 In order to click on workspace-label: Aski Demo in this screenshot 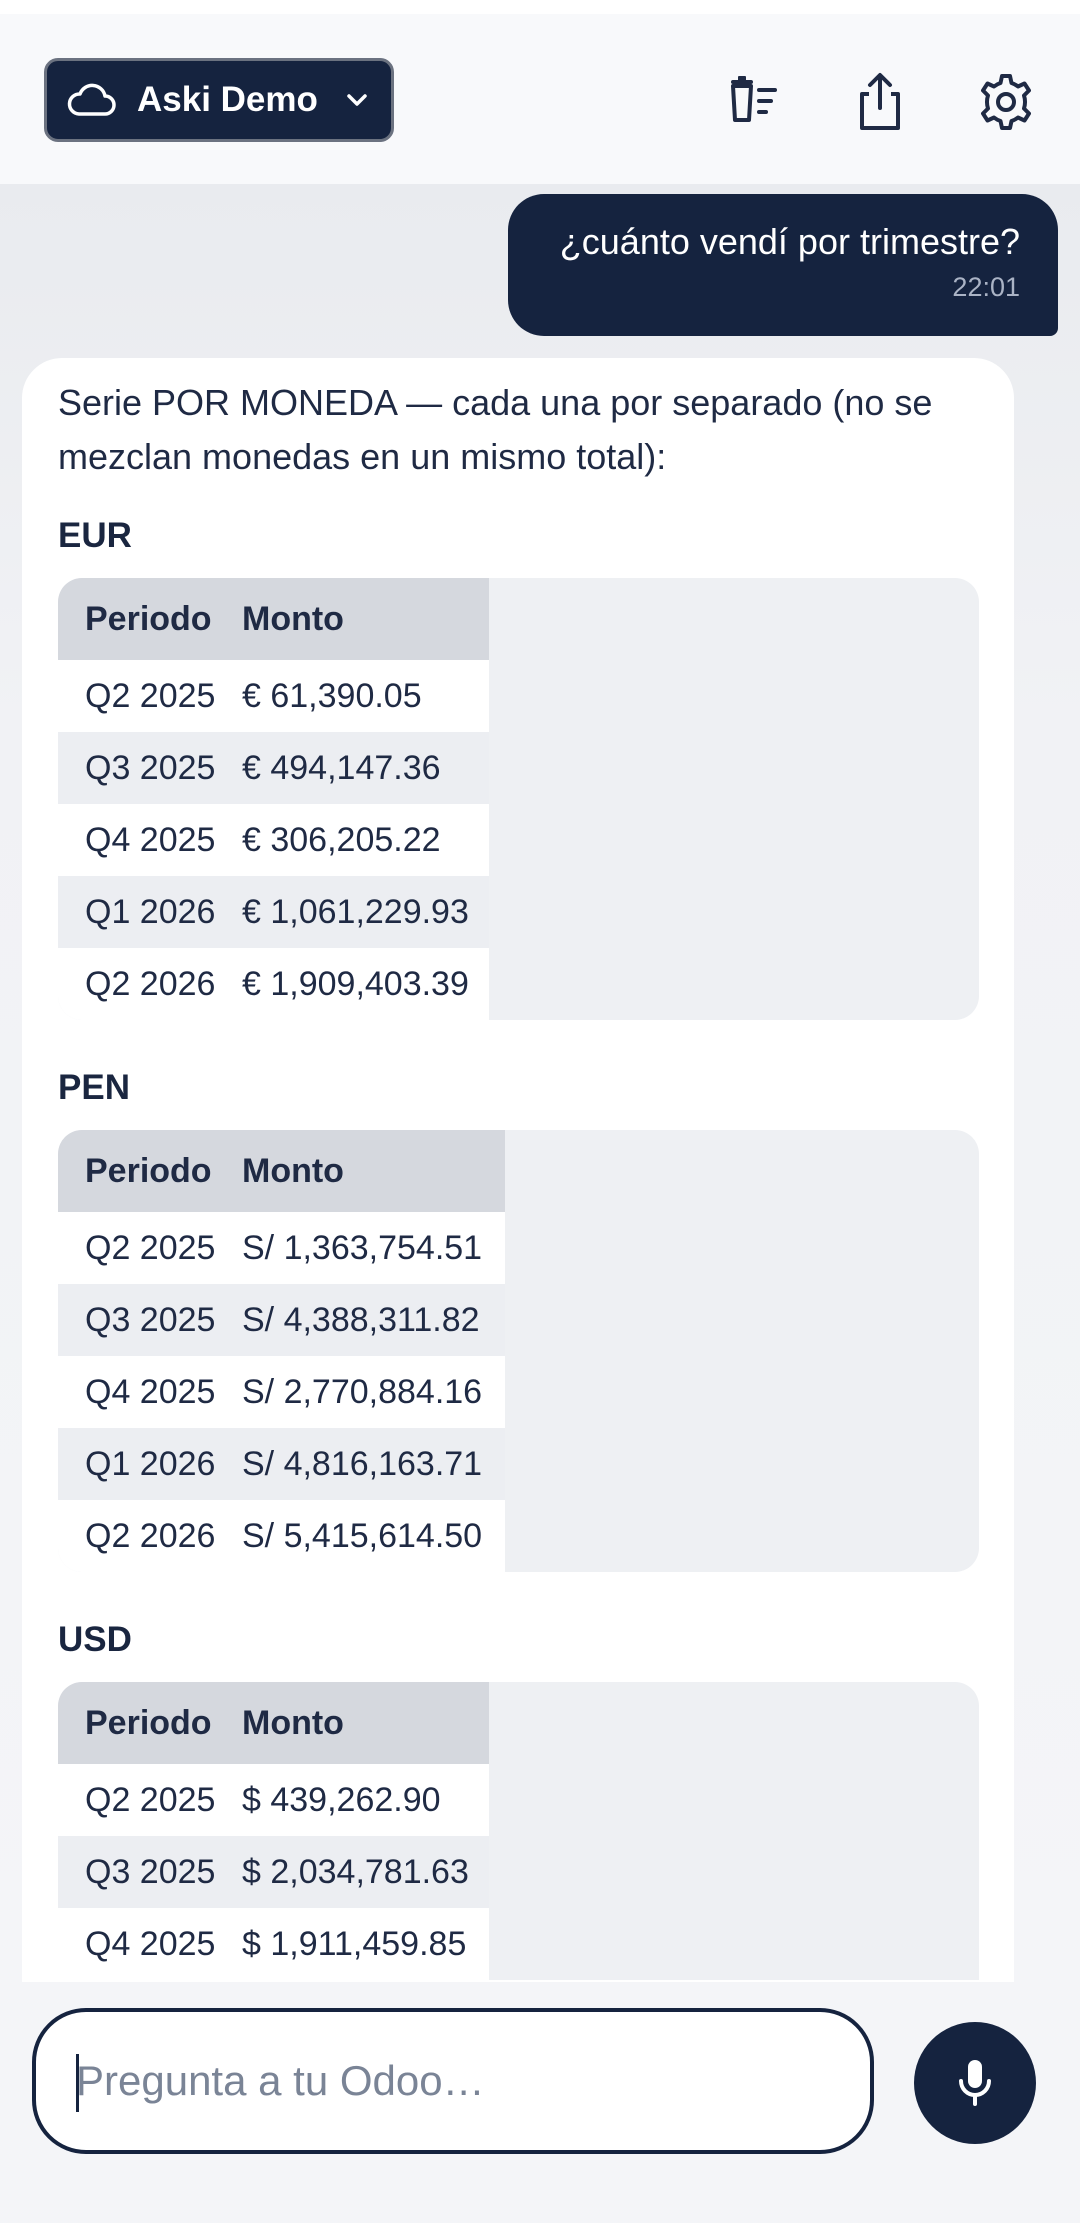, I will do `click(227, 99)`.